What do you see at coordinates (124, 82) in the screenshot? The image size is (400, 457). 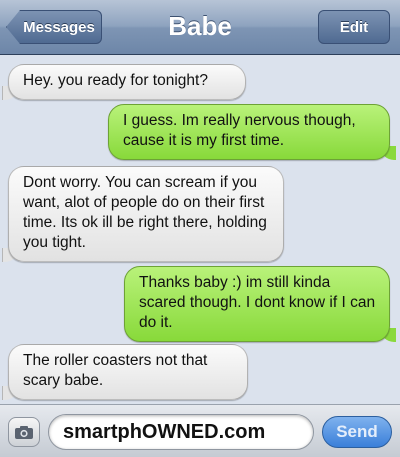 I see `message-bubble-incoming: Hey. you ready for tonight?` at bounding box center [124, 82].